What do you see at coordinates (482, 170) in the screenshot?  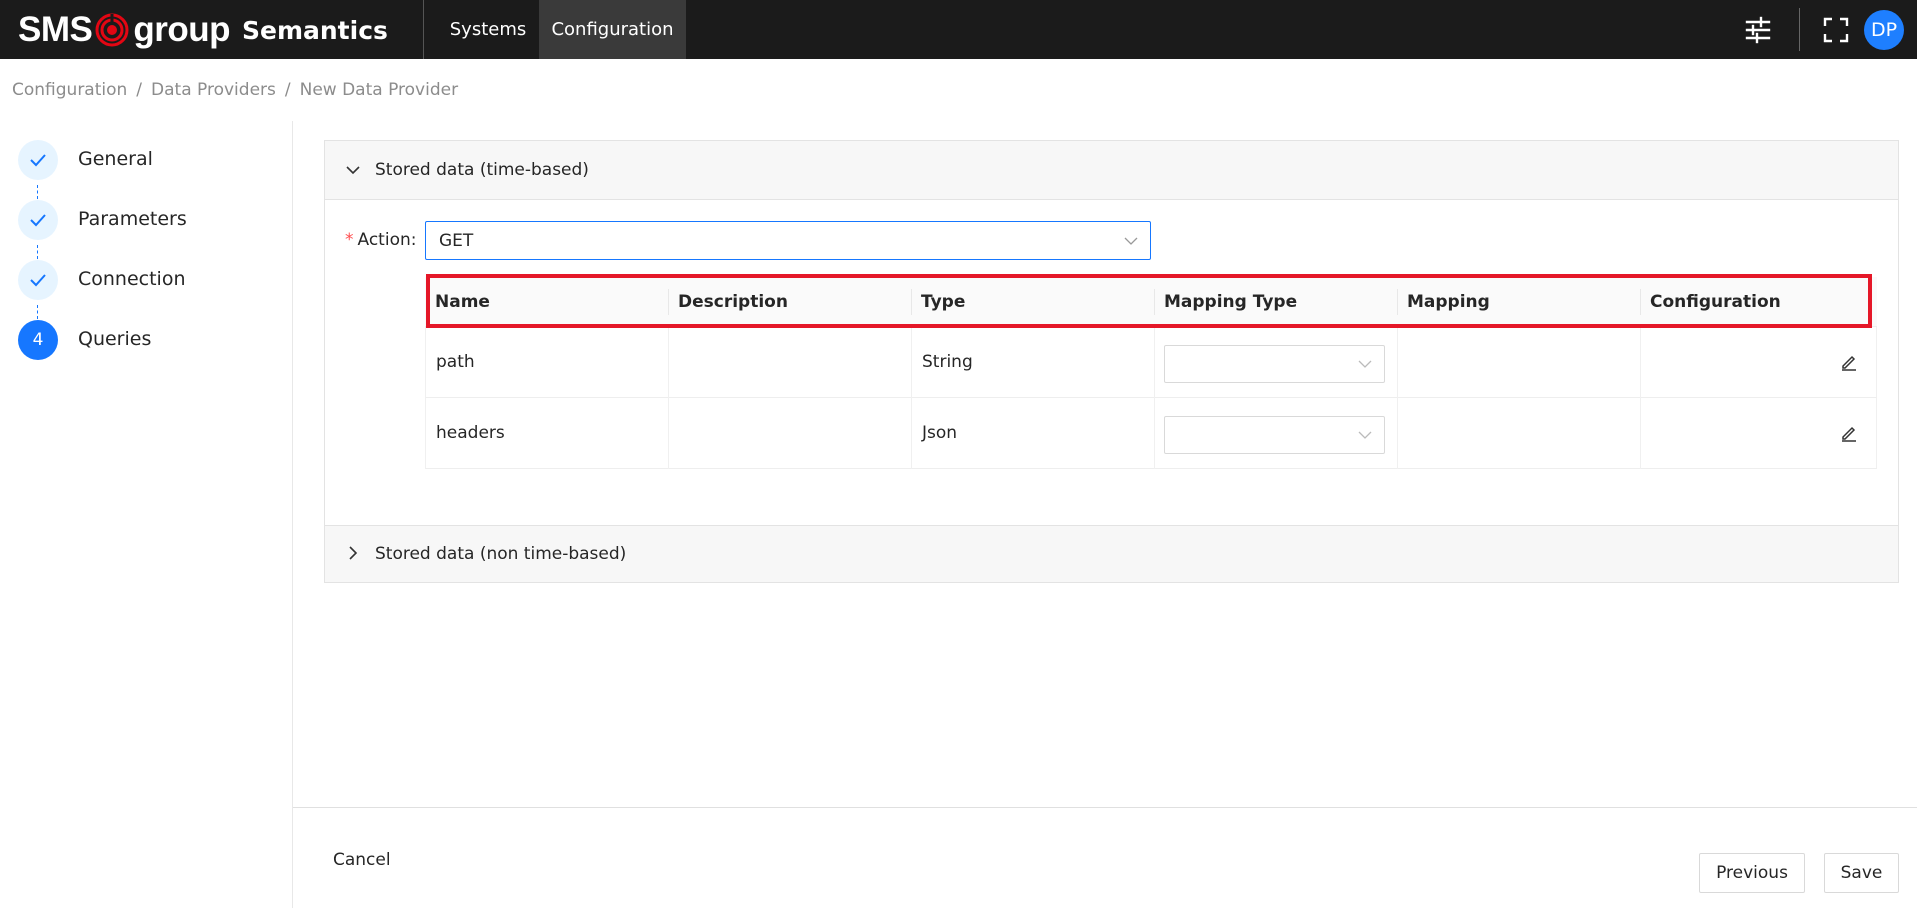 I see `panel-title: Stored data (time-based)` at bounding box center [482, 170].